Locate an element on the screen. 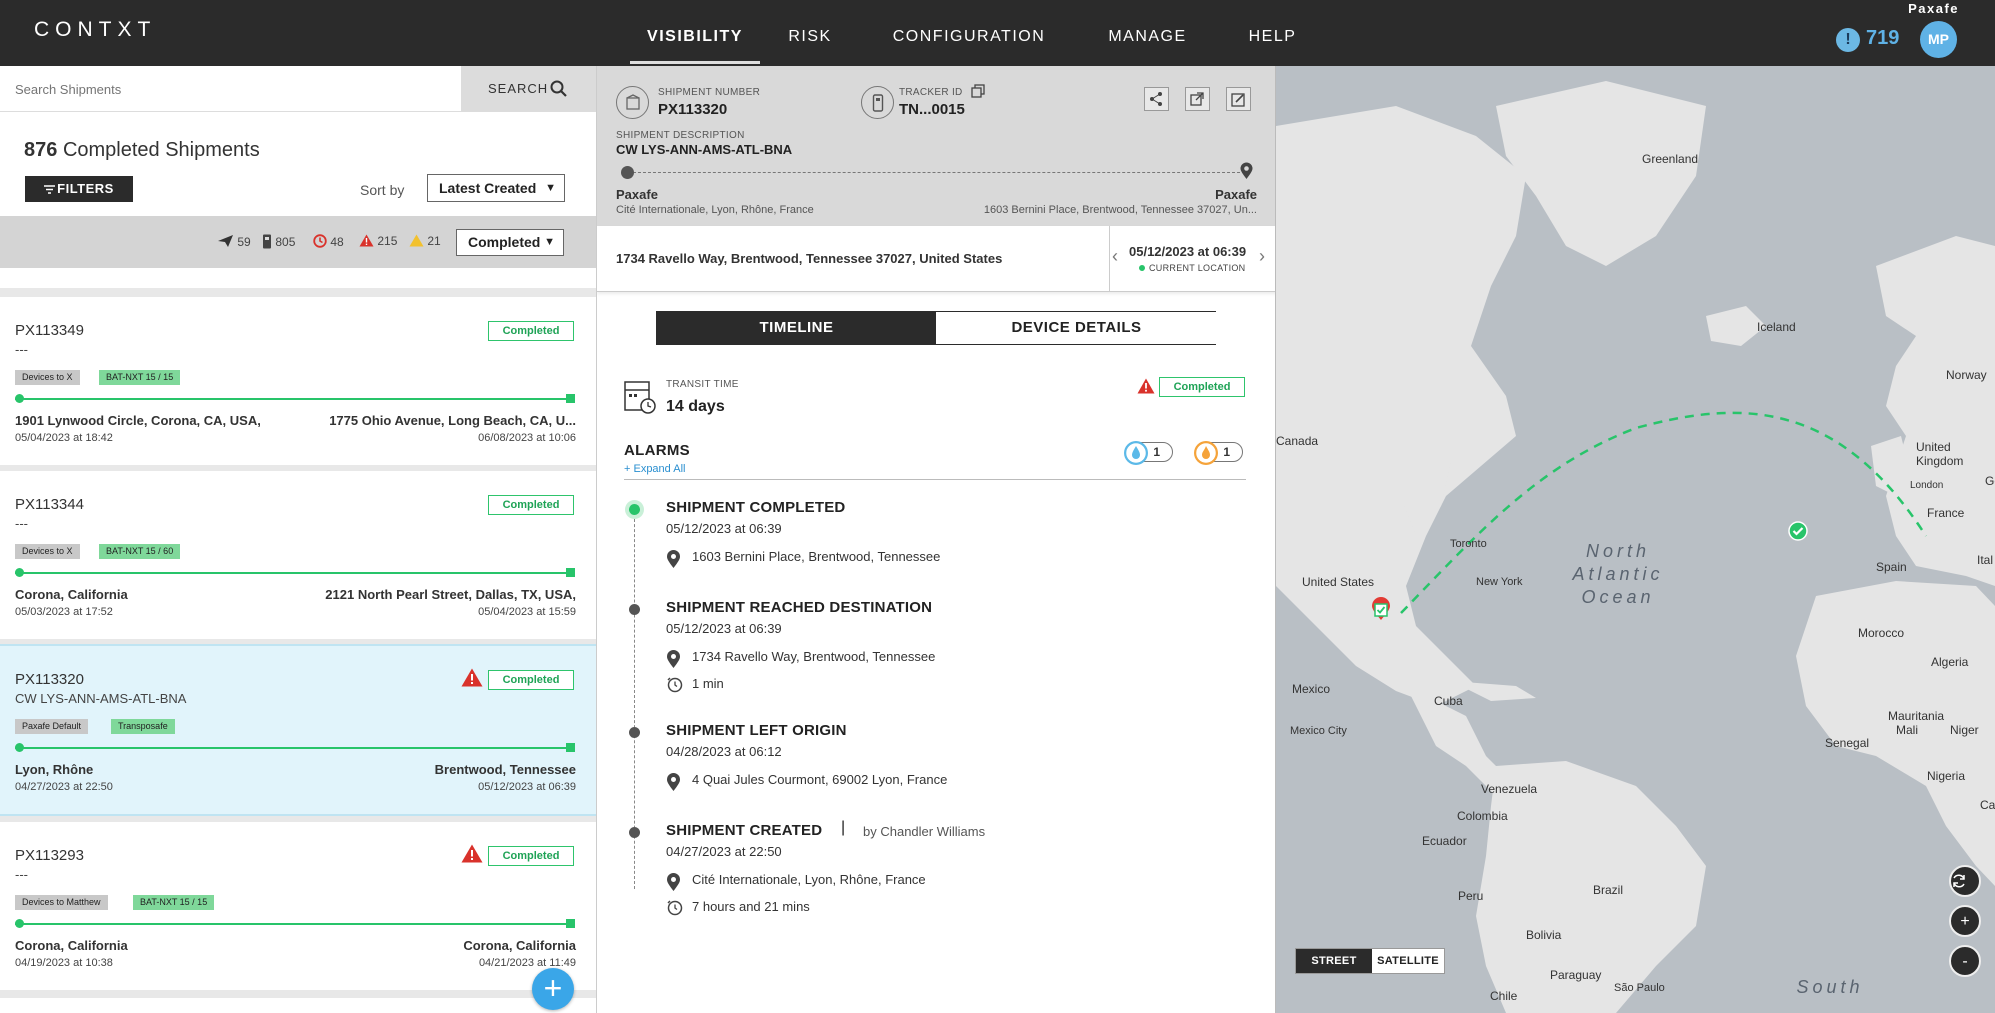 The height and width of the screenshot is (1013, 1995). edit-button is located at coordinates (1238, 99).